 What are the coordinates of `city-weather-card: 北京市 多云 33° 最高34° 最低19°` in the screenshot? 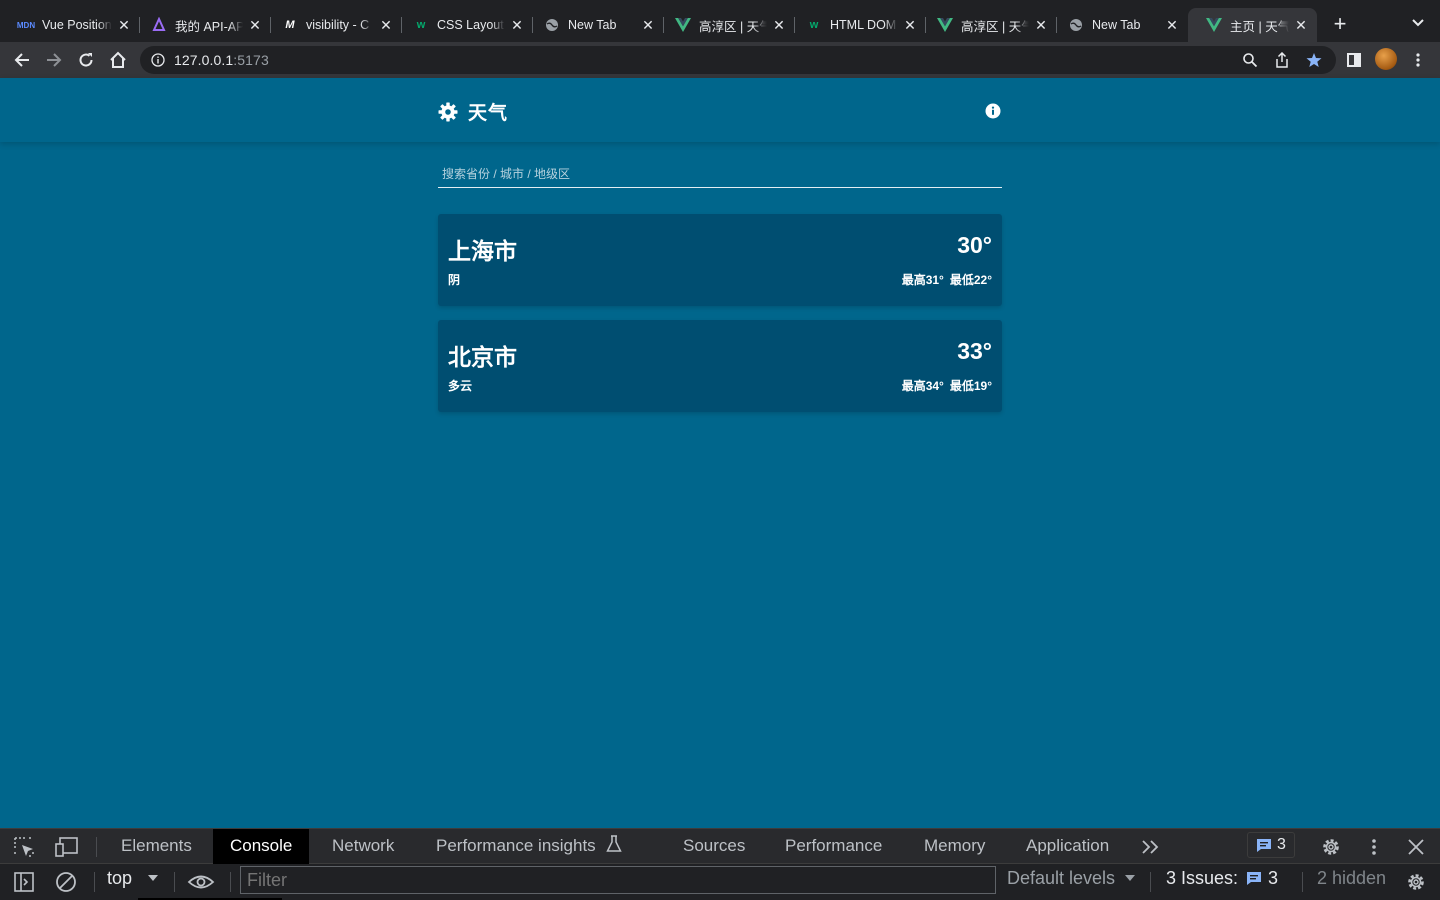 It's located at (720, 366).